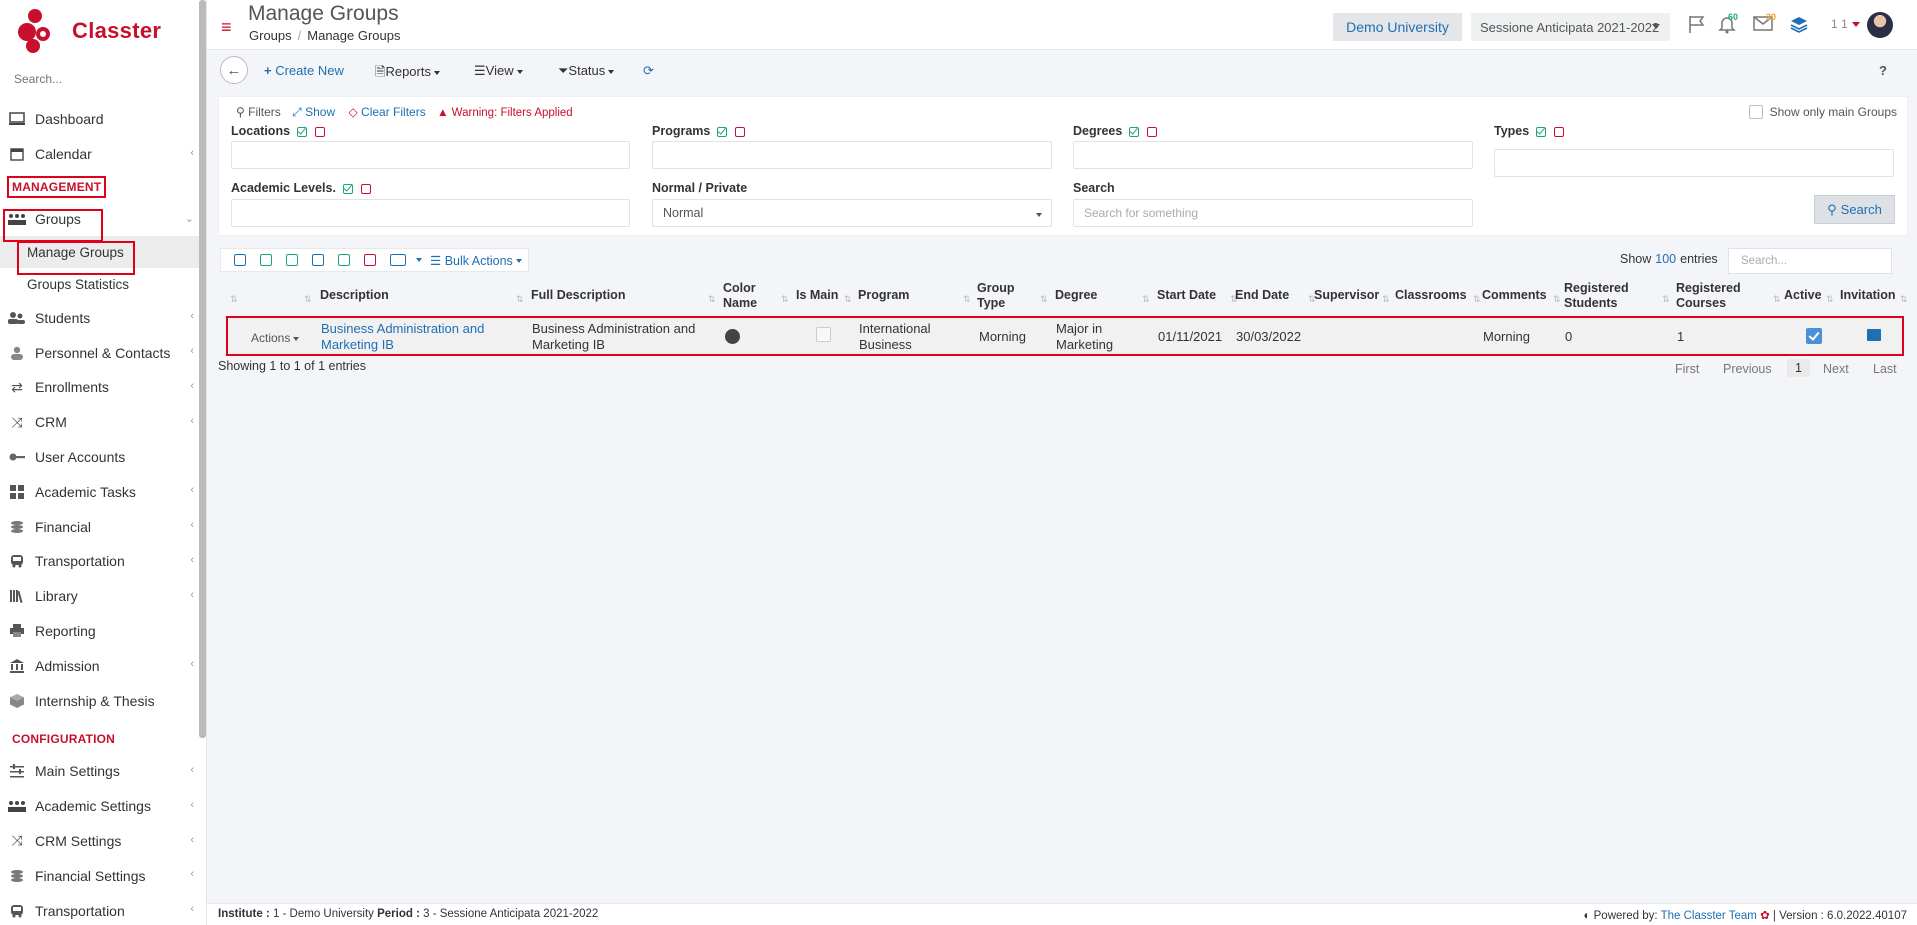  Describe the element at coordinates (1397, 27) in the screenshot. I see `university-button: Demo University` at that location.